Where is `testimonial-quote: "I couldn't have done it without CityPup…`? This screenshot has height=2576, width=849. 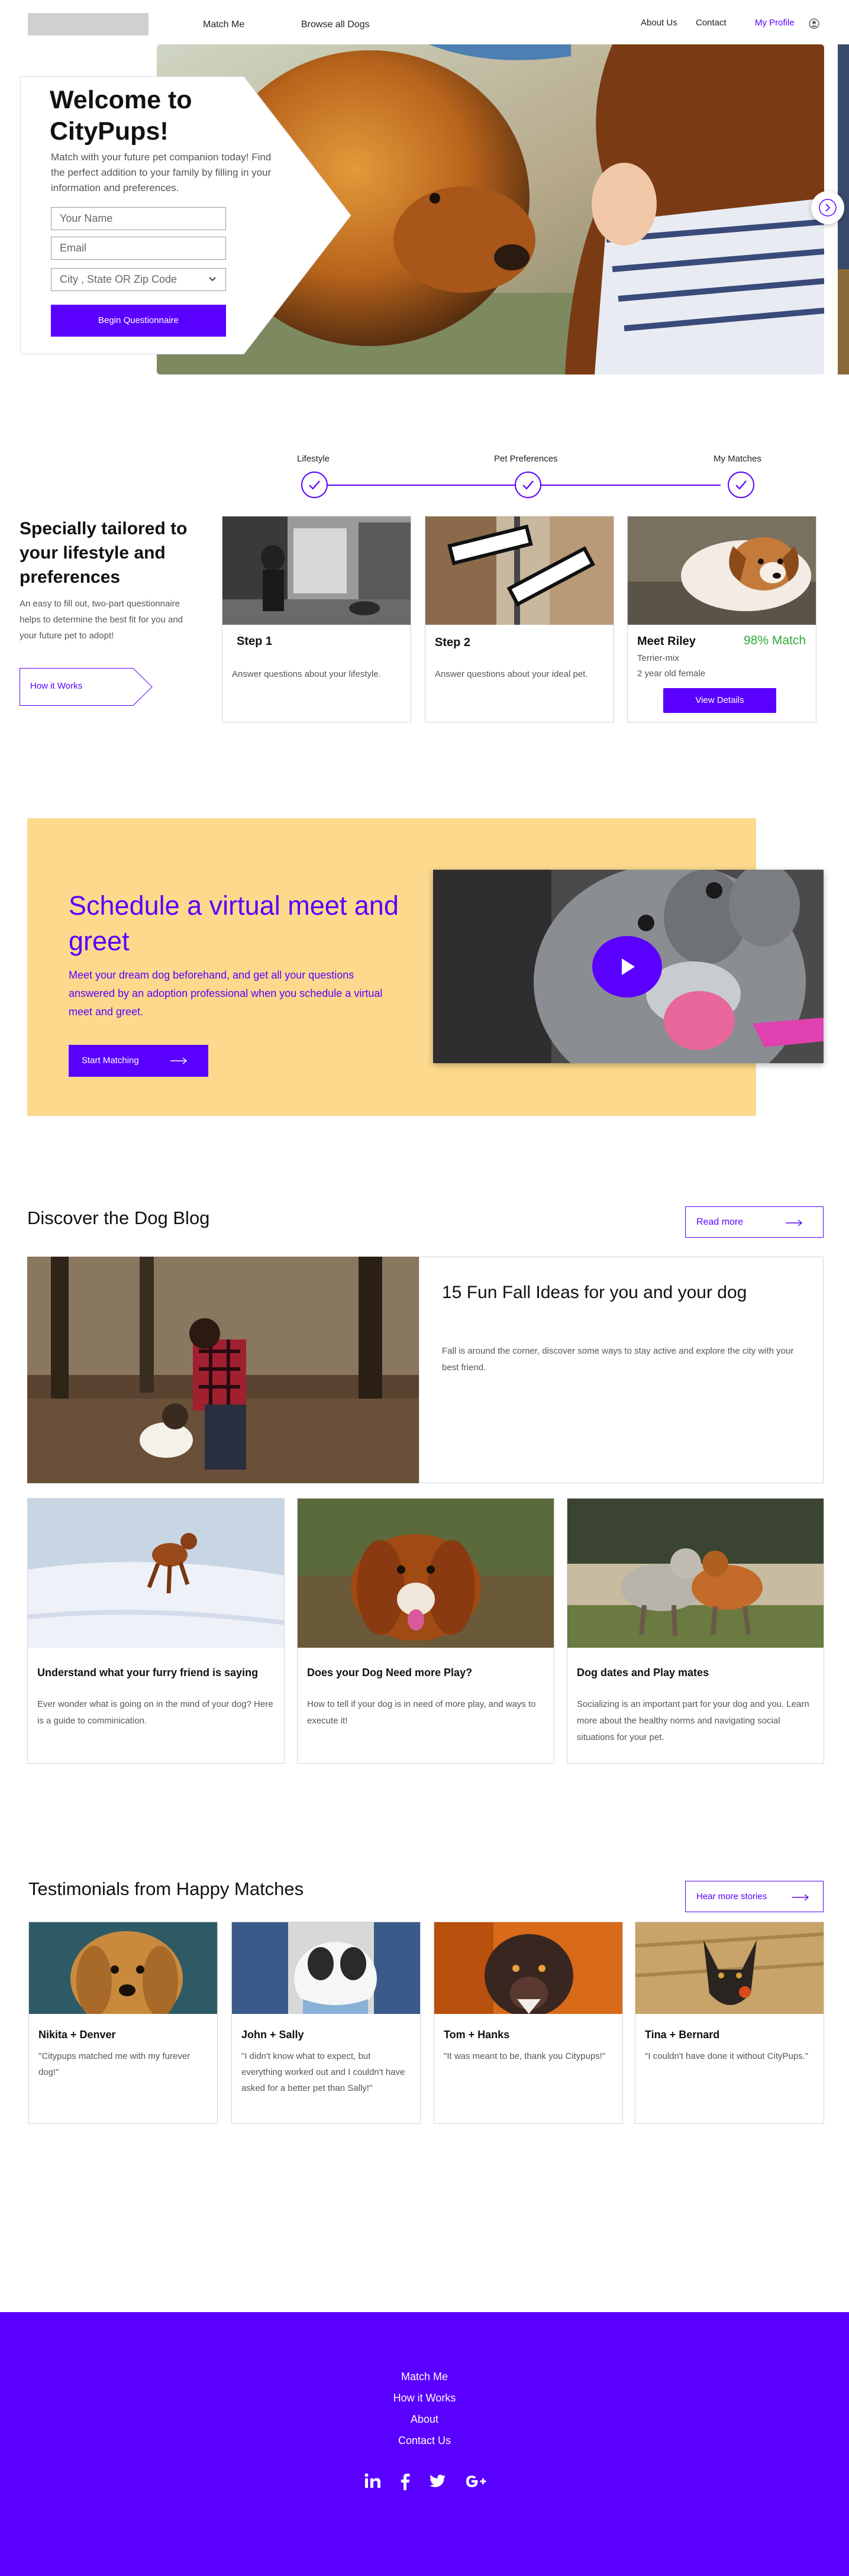 testimonial-quote: "I couldn't have done it without CityPup… is located at coordinates (727, 2056).